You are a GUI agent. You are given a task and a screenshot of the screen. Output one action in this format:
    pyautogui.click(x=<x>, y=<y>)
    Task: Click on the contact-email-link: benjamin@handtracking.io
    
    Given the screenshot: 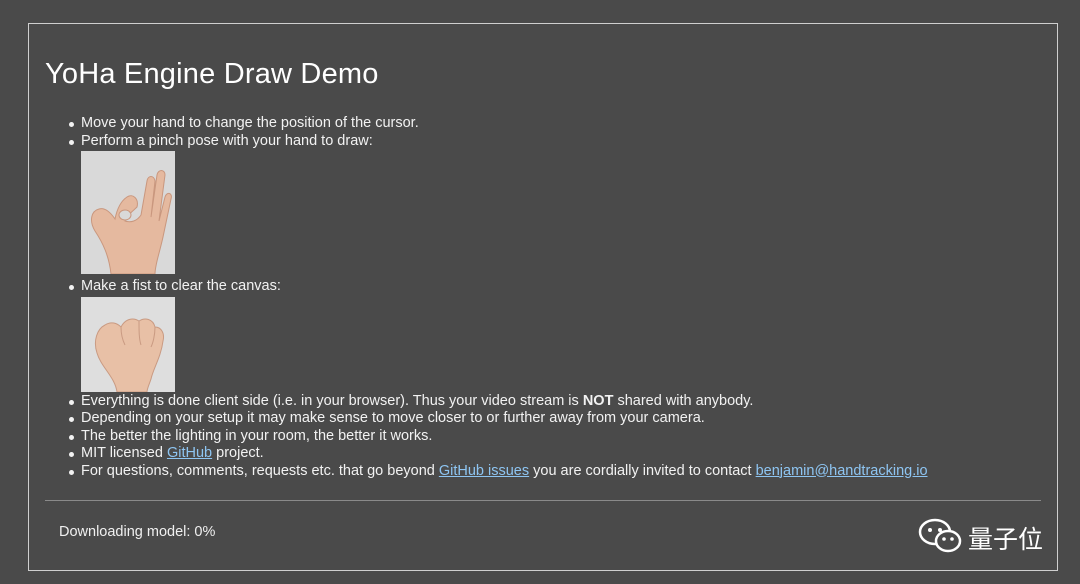 What is the action you would take?
    pyautogui.click(x=842, y=471)
    